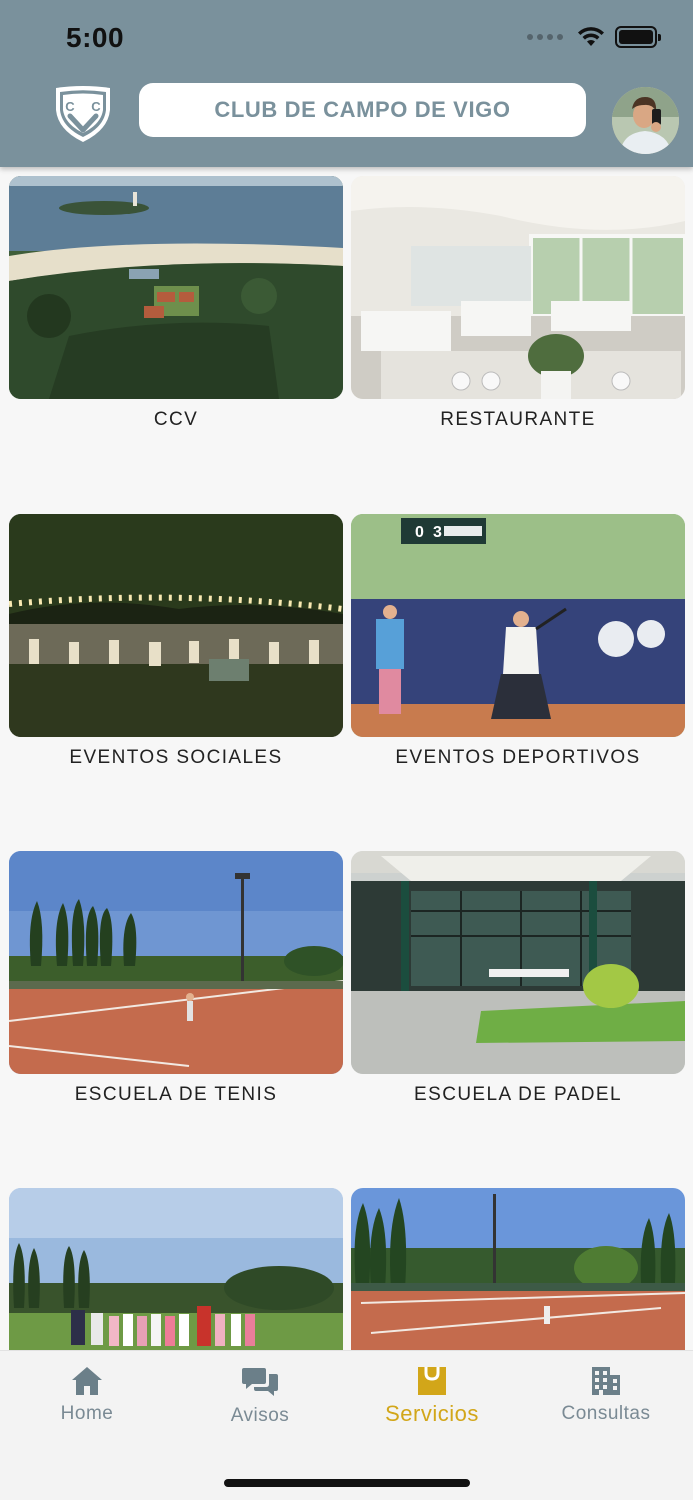  Describe the element at coordinates (591, 36) in the screenshot. I see `wifi-icon` at that location.